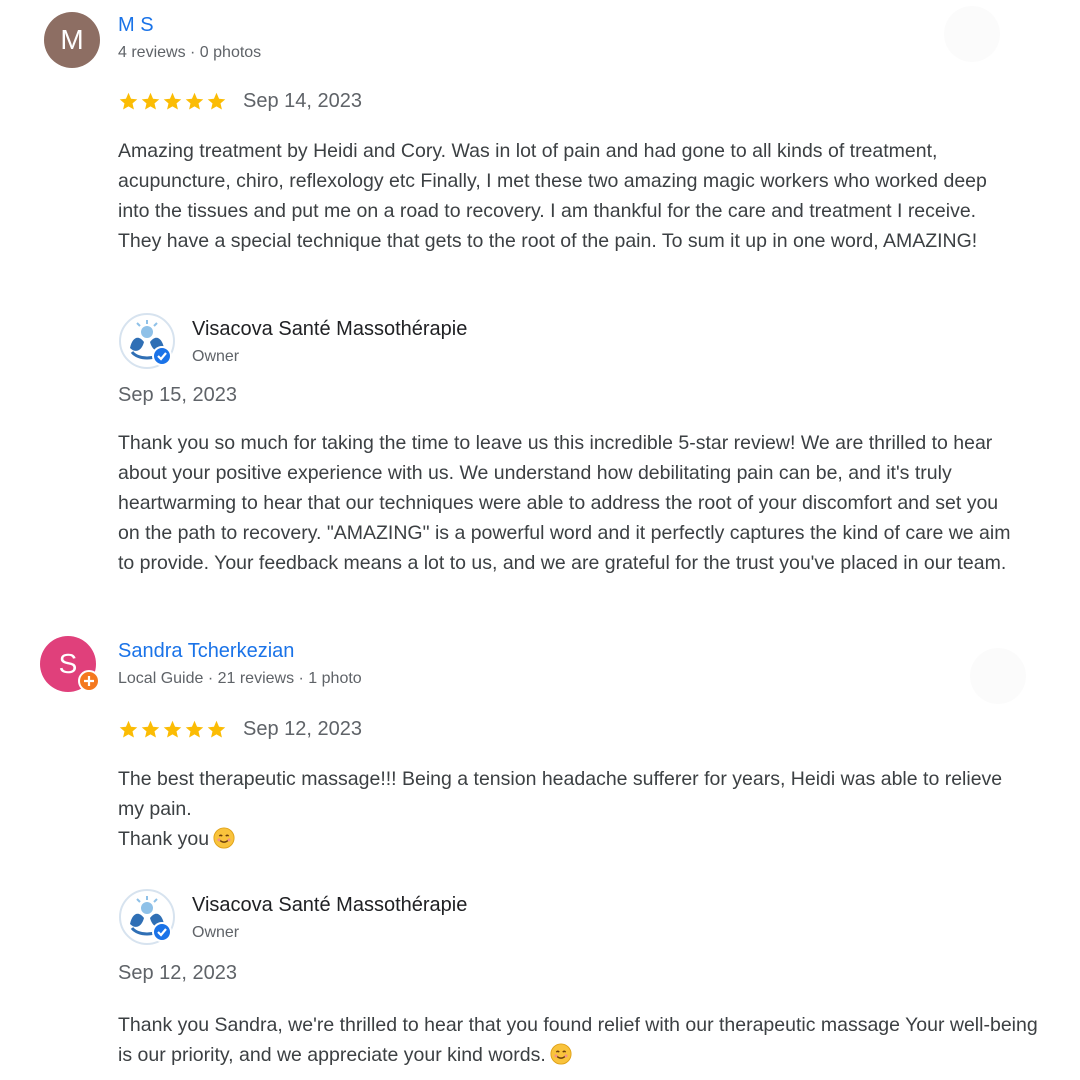 The height and width of the screenshot is (1080, 1080). I want to click on rating-row: Sep 14, 2023, so click(240, 101).